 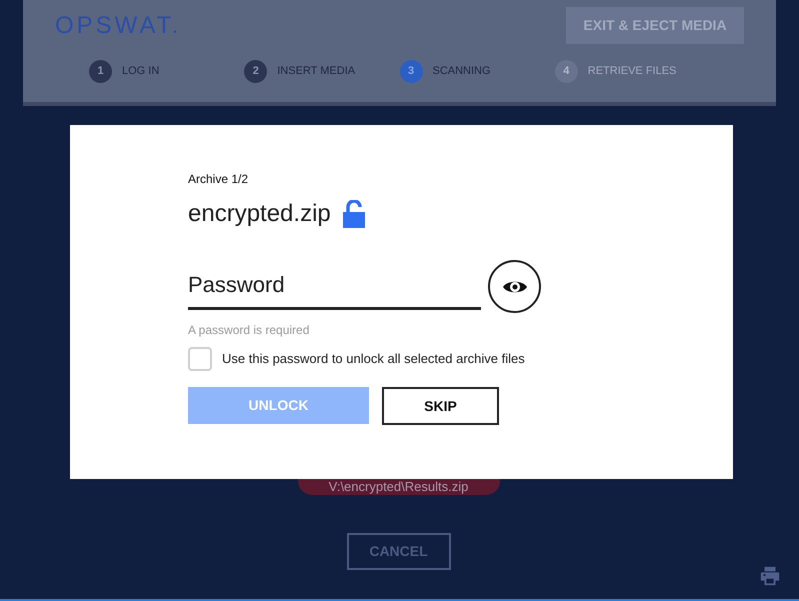 What do you see at coordinates (249, 330) in the screenshot?
I see `error-message: A password is required` at bounding box center [249, 330].